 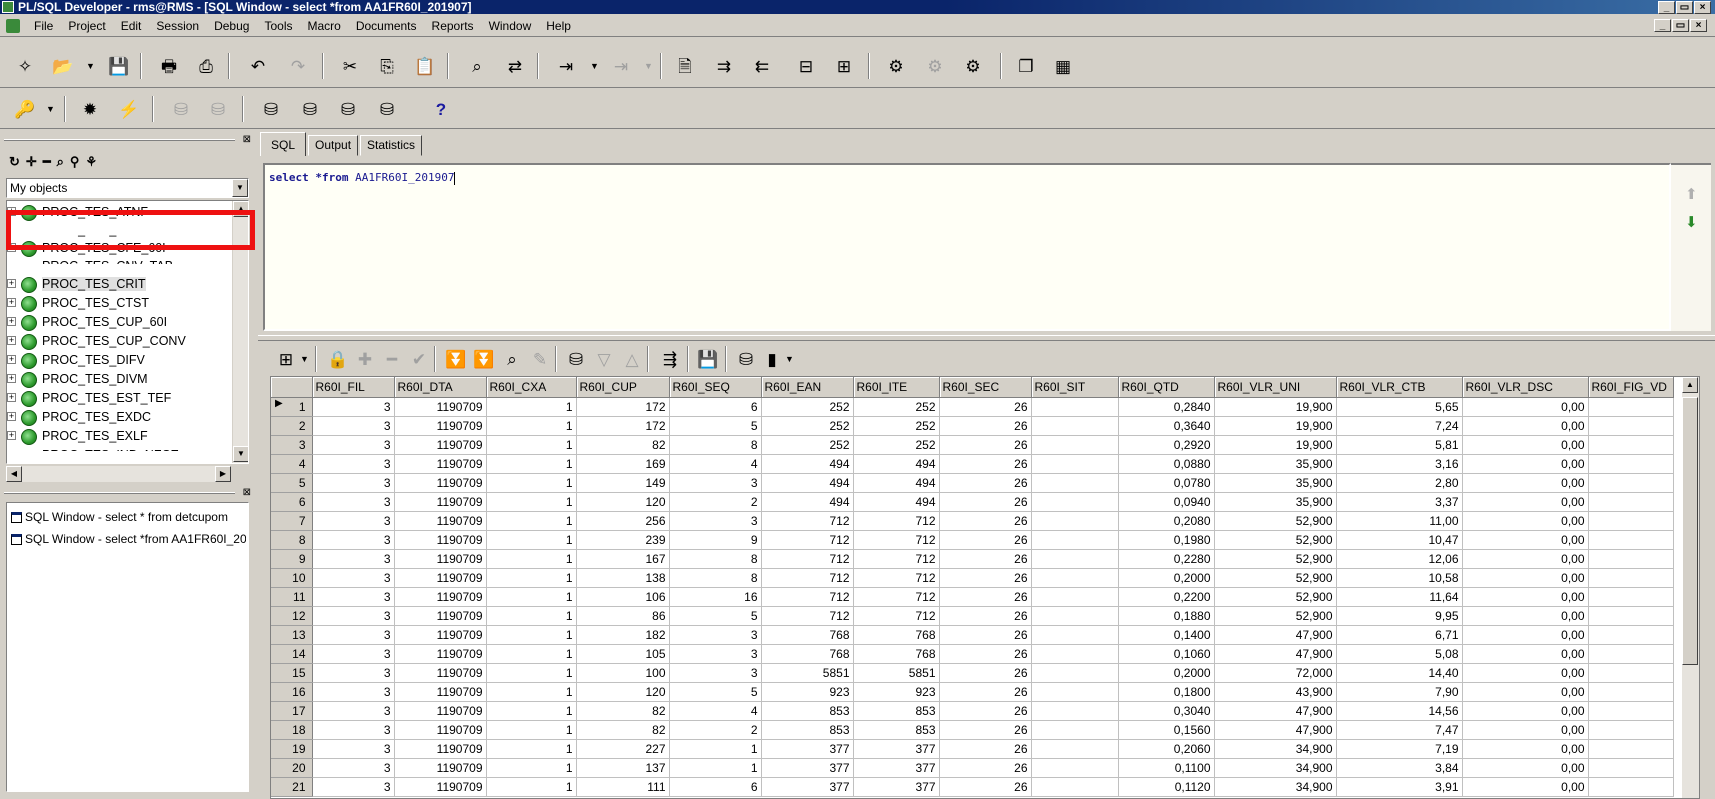 I want to click on refresh-icon: ↻, so click(x=14, y=162).